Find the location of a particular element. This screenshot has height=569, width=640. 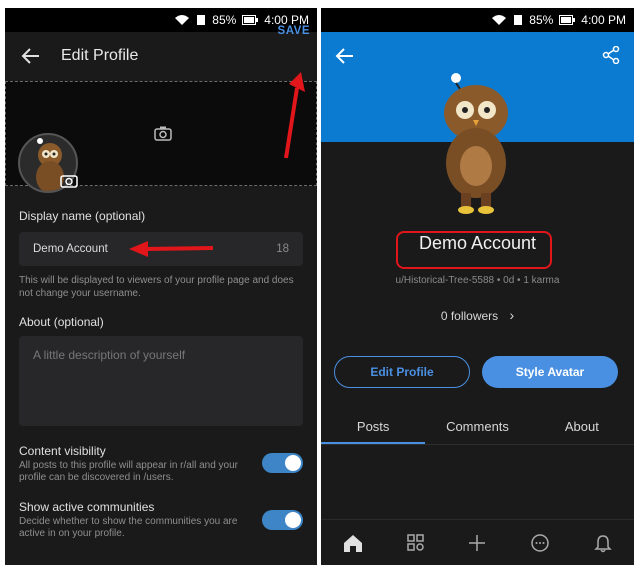

plus-icon is located at coordinates (477, 543).